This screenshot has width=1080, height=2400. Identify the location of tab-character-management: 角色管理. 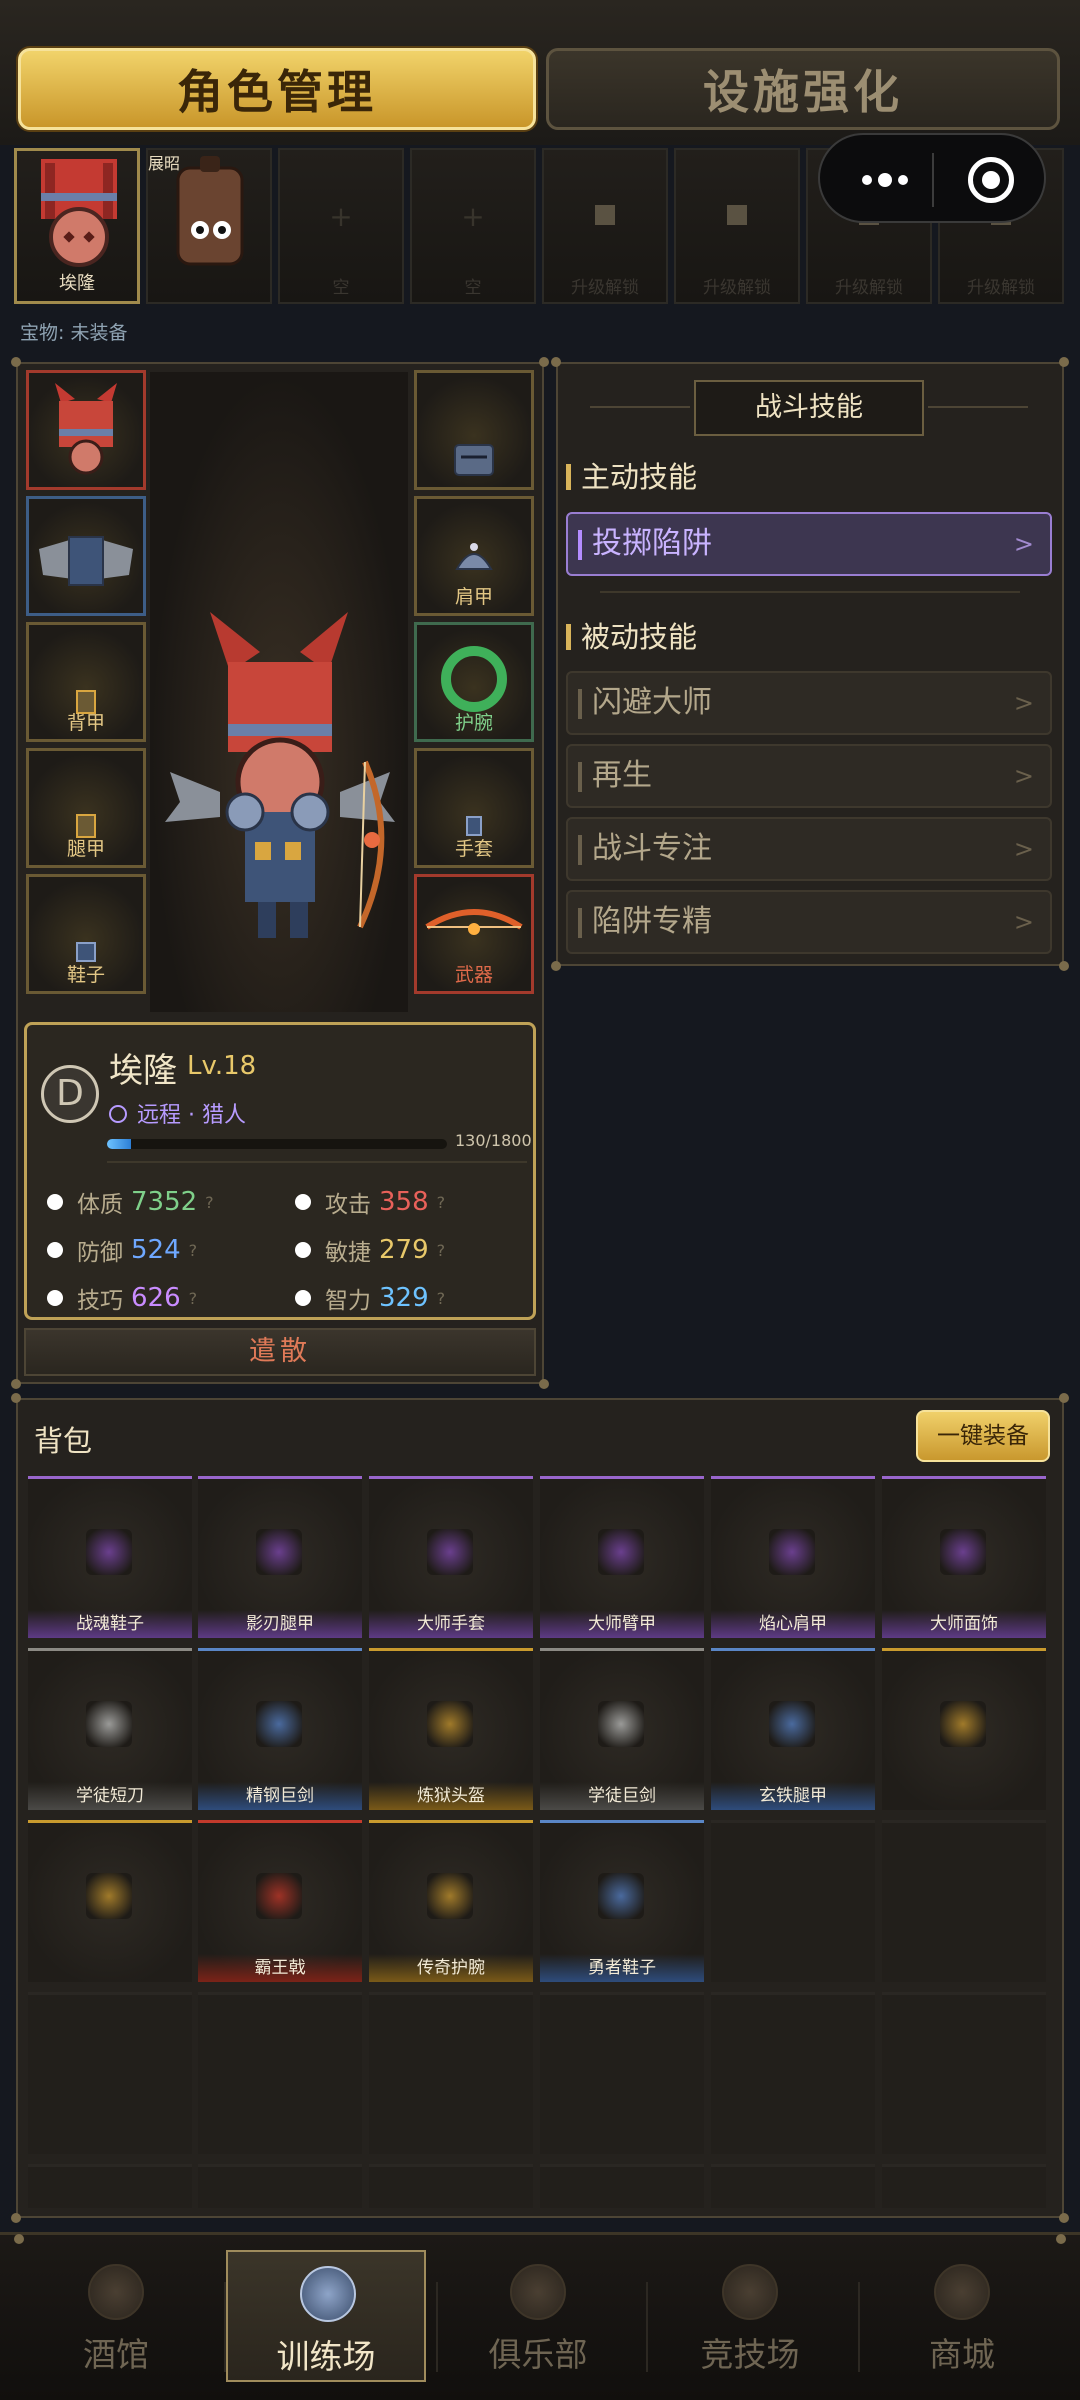
(277, 89).